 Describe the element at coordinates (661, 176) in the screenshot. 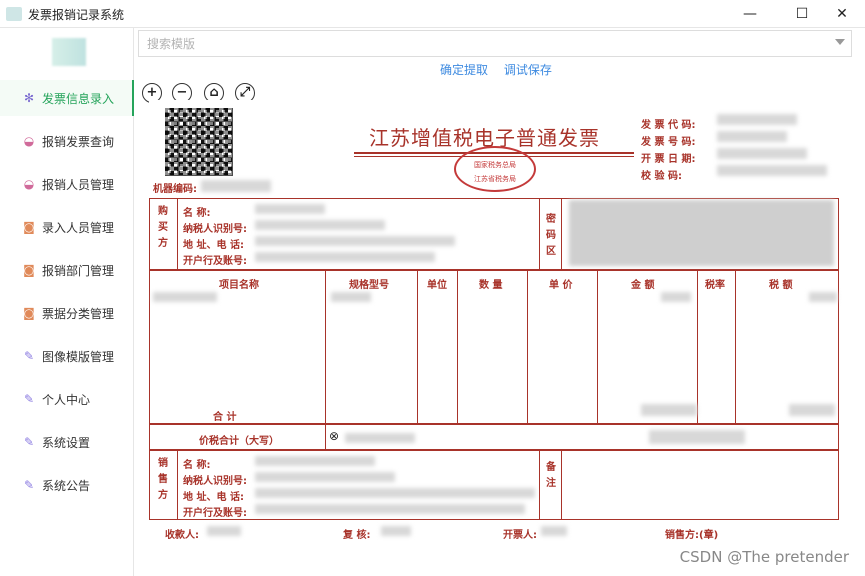

I see `check-code-label: 校 验 码:` at that location.